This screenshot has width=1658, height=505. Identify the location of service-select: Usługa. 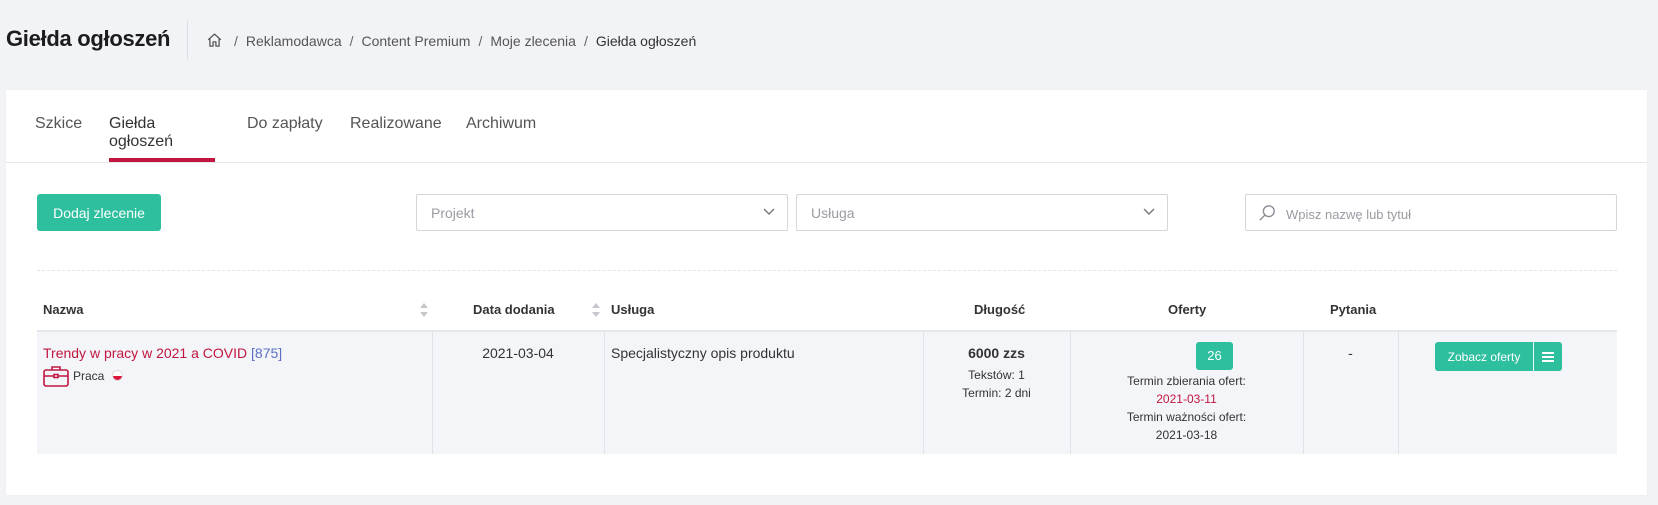
(982, 212).